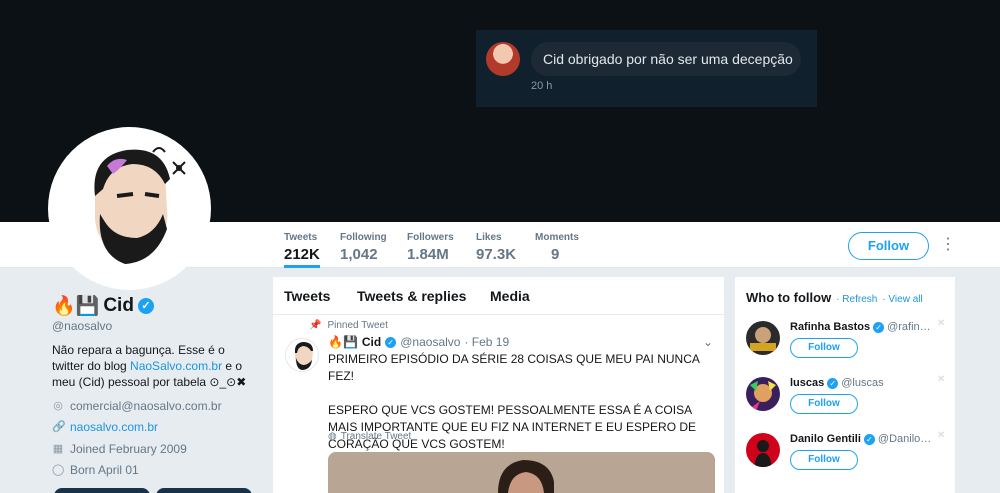  Describe the element at coordinates (888, 246) in the screenshot. I see `follow-button: Follow` at that location.